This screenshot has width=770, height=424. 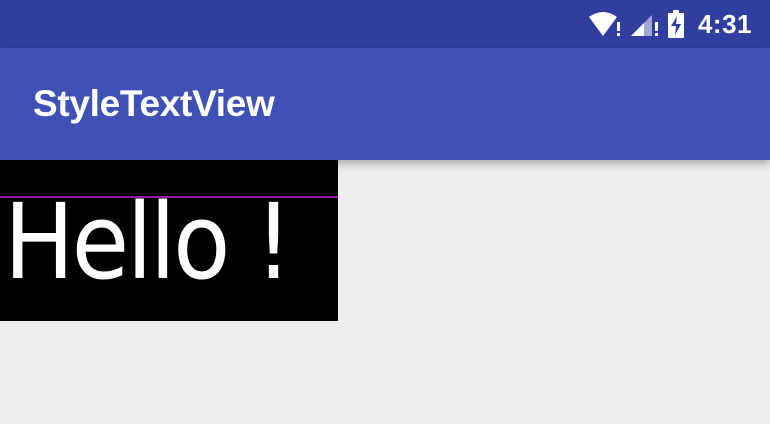 What do you see at coordinates (675, 24) in the screenshot?
I see `battery-charging-icon` at bounding box center [675, 24].